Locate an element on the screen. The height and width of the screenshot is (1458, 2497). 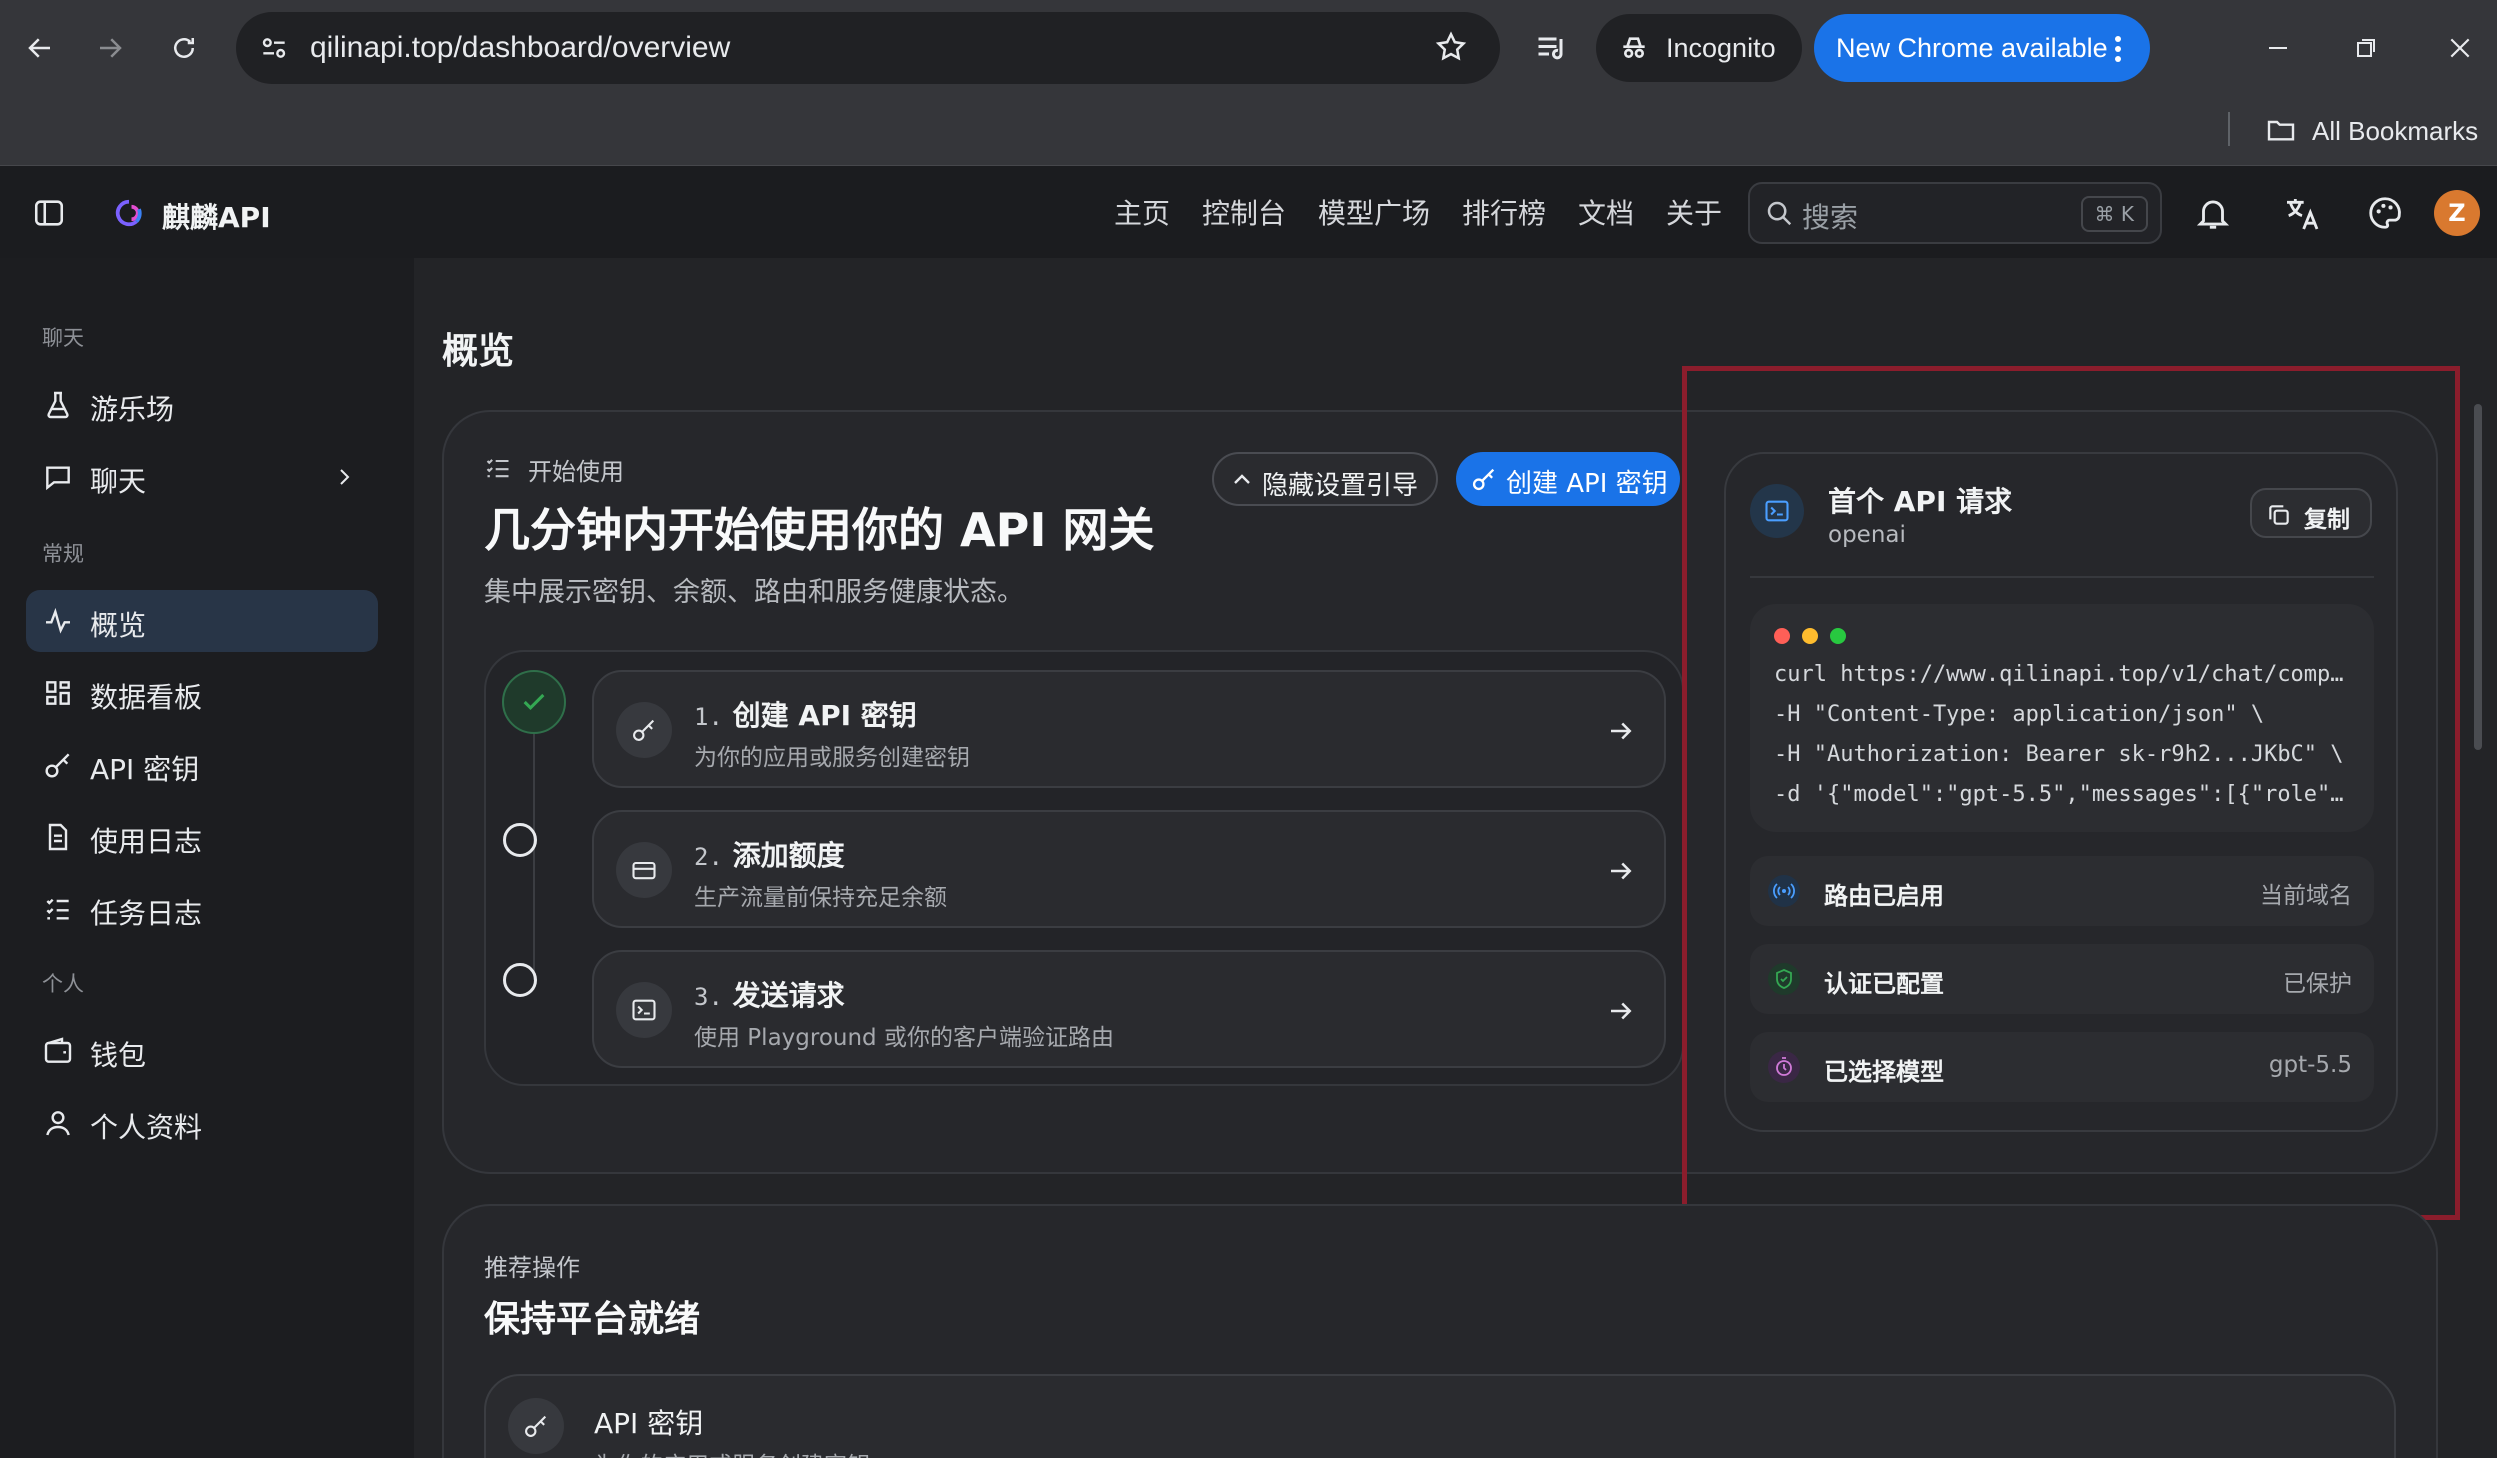
bookmark-star-icon is located at coordinates (1451, 47).